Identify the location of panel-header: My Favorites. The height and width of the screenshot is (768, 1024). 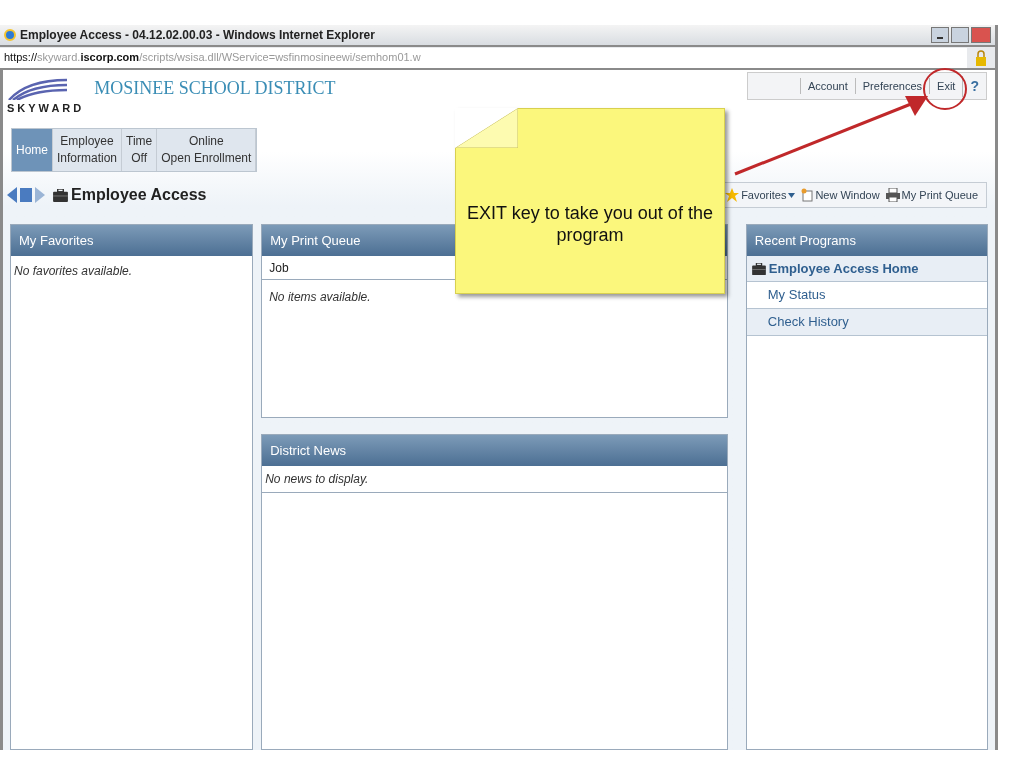
(132, 240).